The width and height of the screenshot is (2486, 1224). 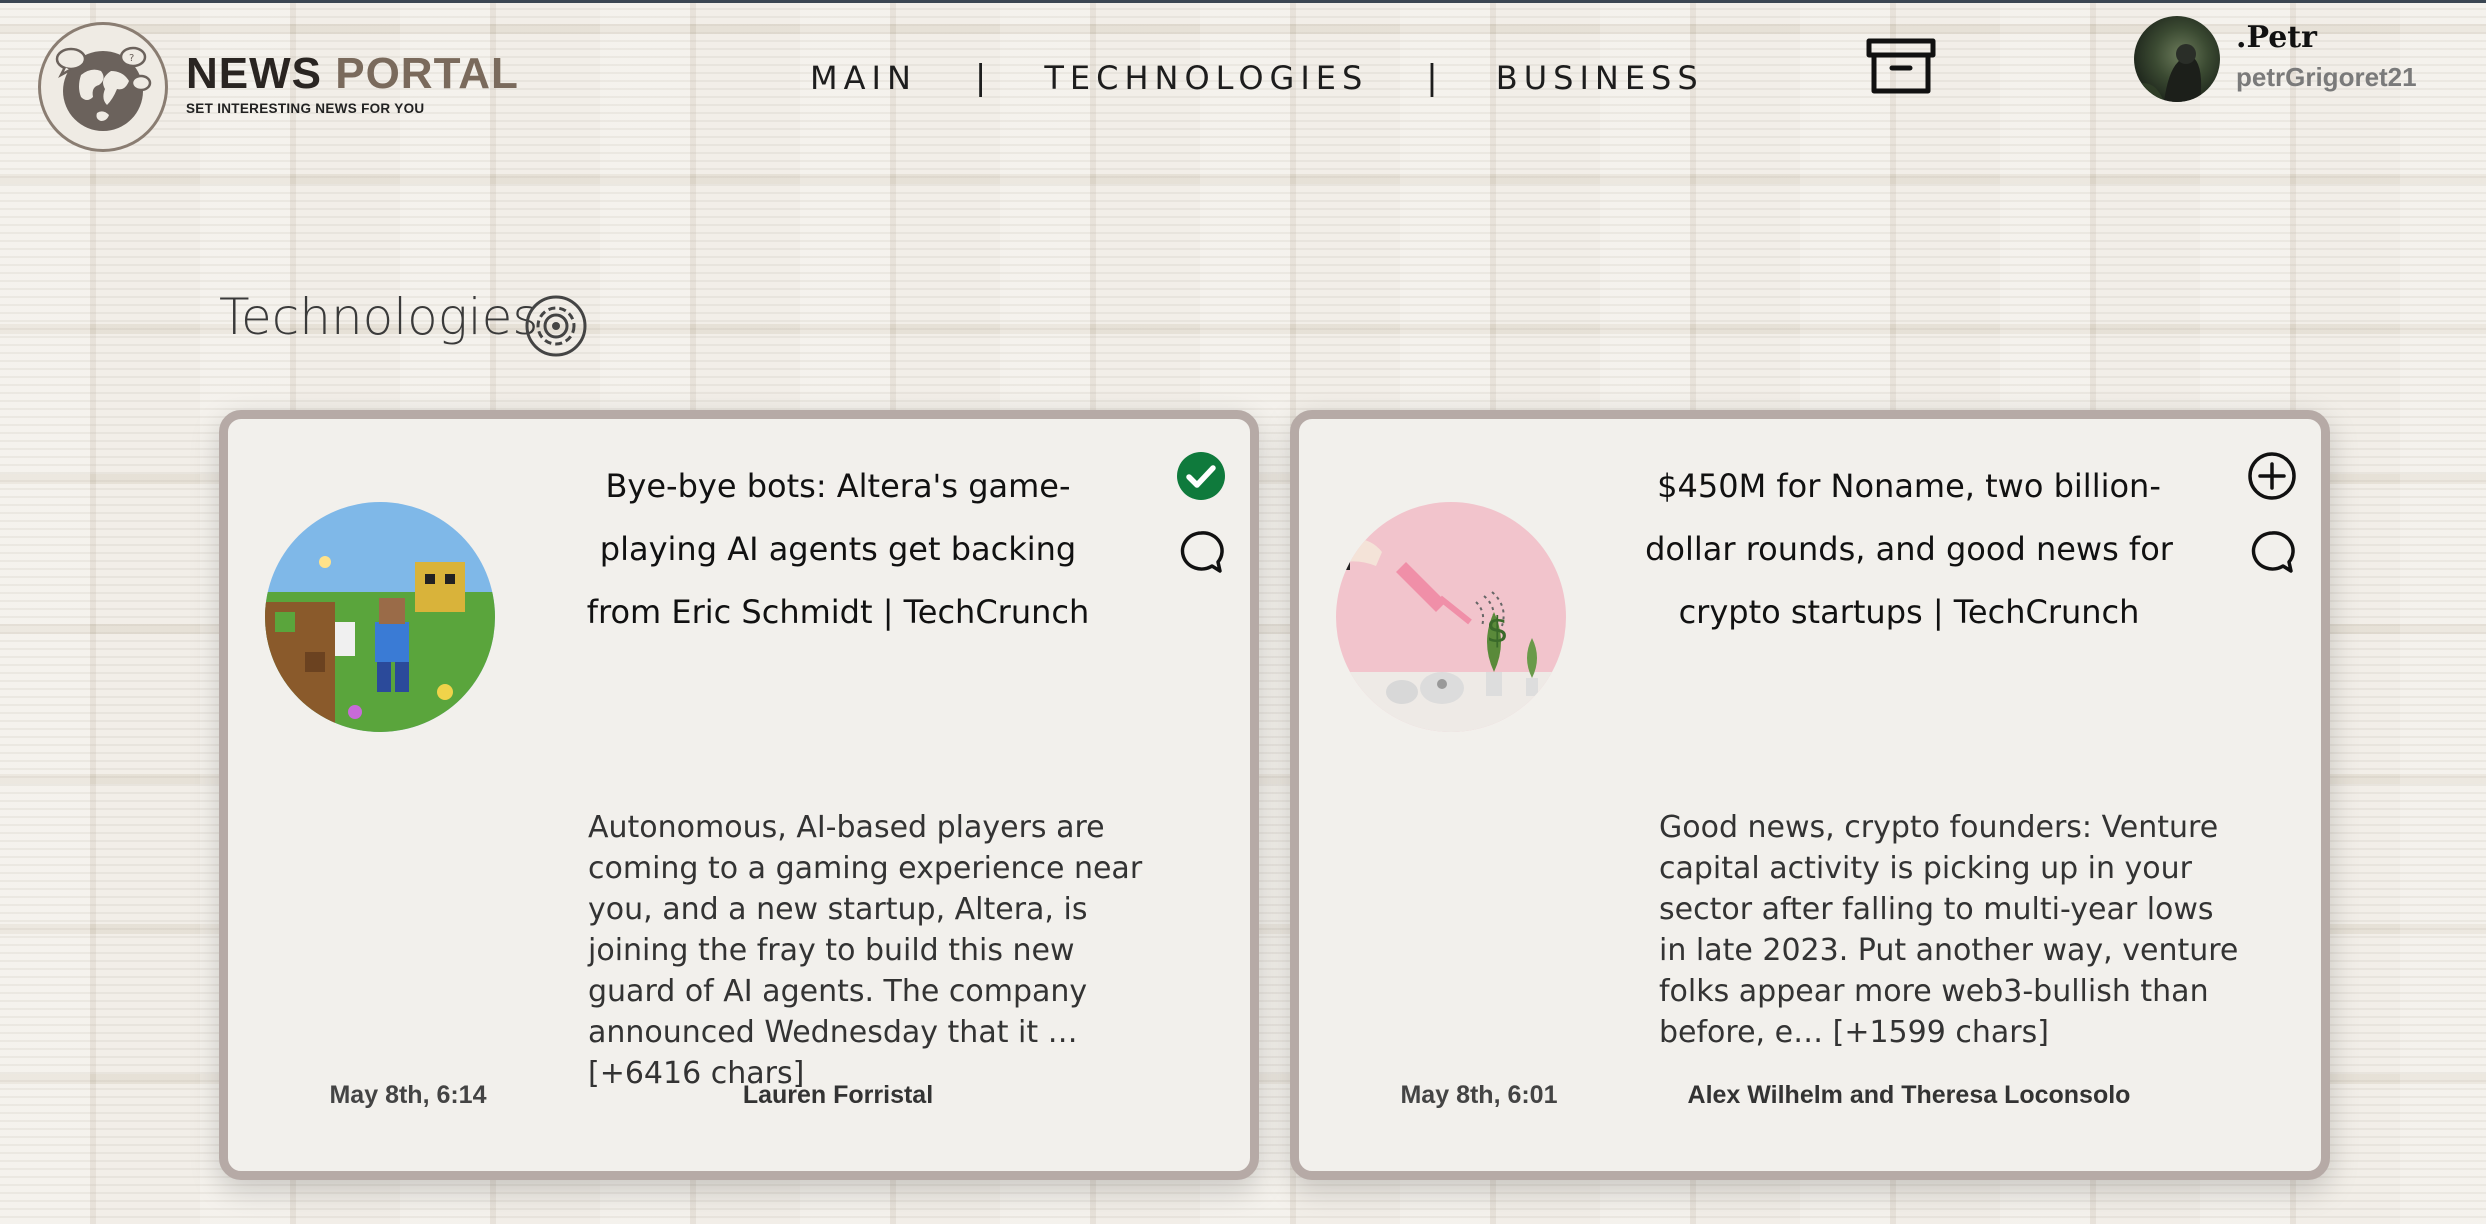 What do you see at coordinates (1201, 476) in the screenshot?
I see `check-circle-icon` at bounding box center [1201, 476].